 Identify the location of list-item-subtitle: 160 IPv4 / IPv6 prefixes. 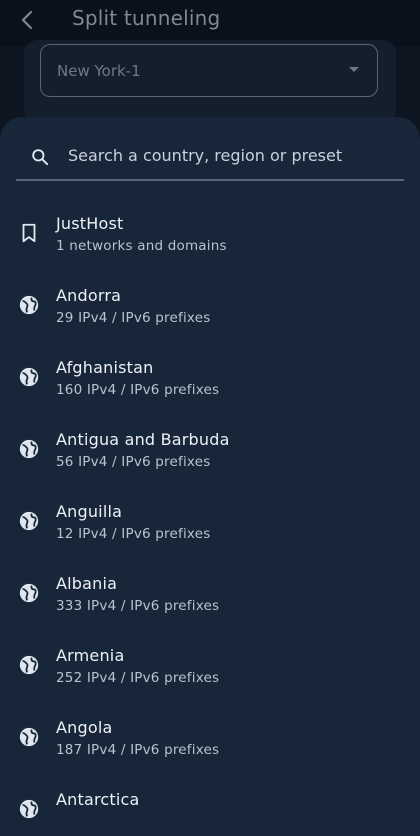
(138, 390).